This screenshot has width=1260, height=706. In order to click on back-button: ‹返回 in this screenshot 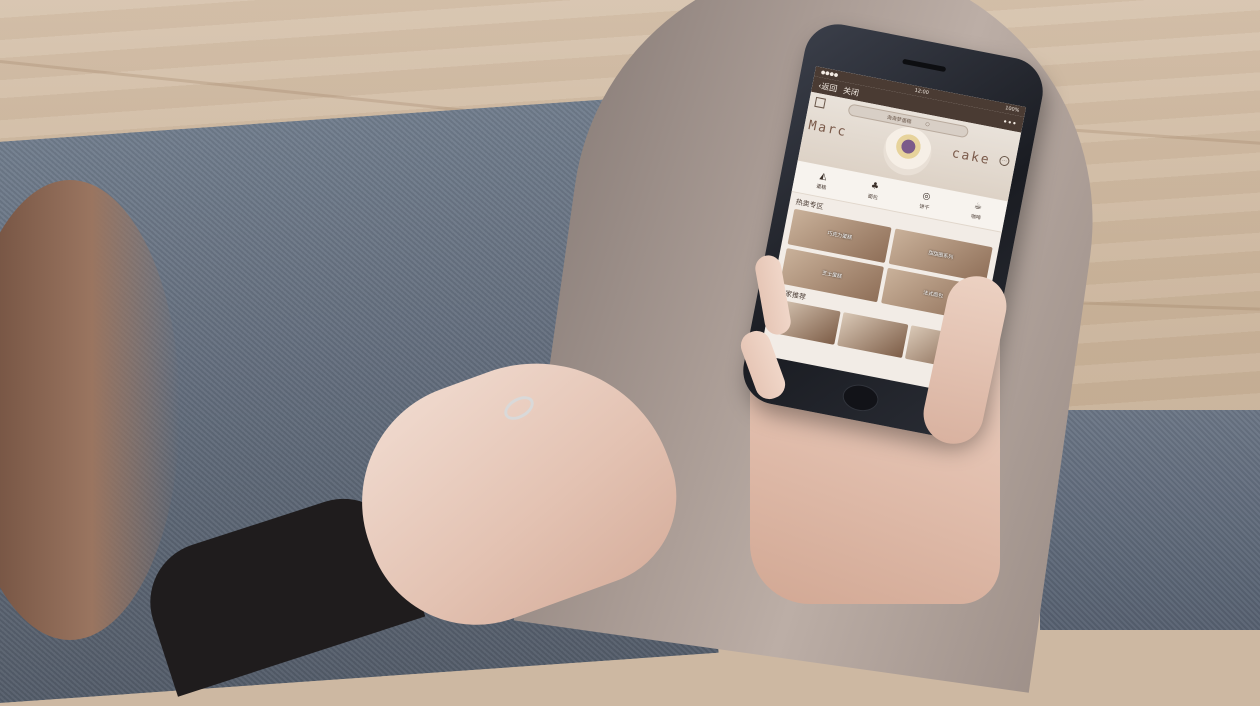, I will do `click(828, 87)`.